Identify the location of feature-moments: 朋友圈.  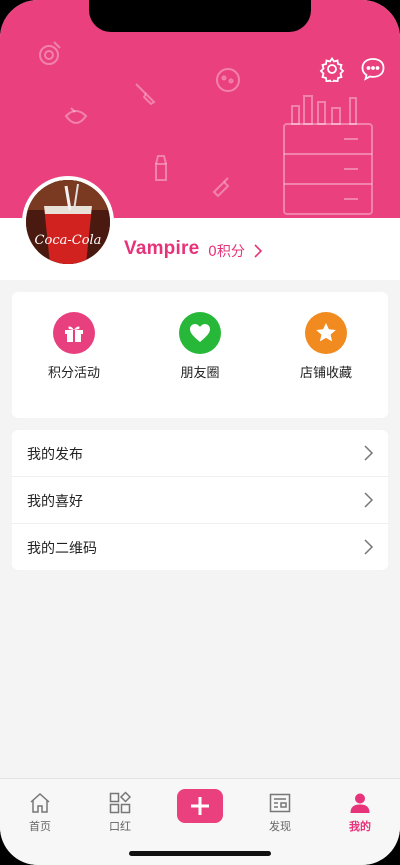
(200, 346).